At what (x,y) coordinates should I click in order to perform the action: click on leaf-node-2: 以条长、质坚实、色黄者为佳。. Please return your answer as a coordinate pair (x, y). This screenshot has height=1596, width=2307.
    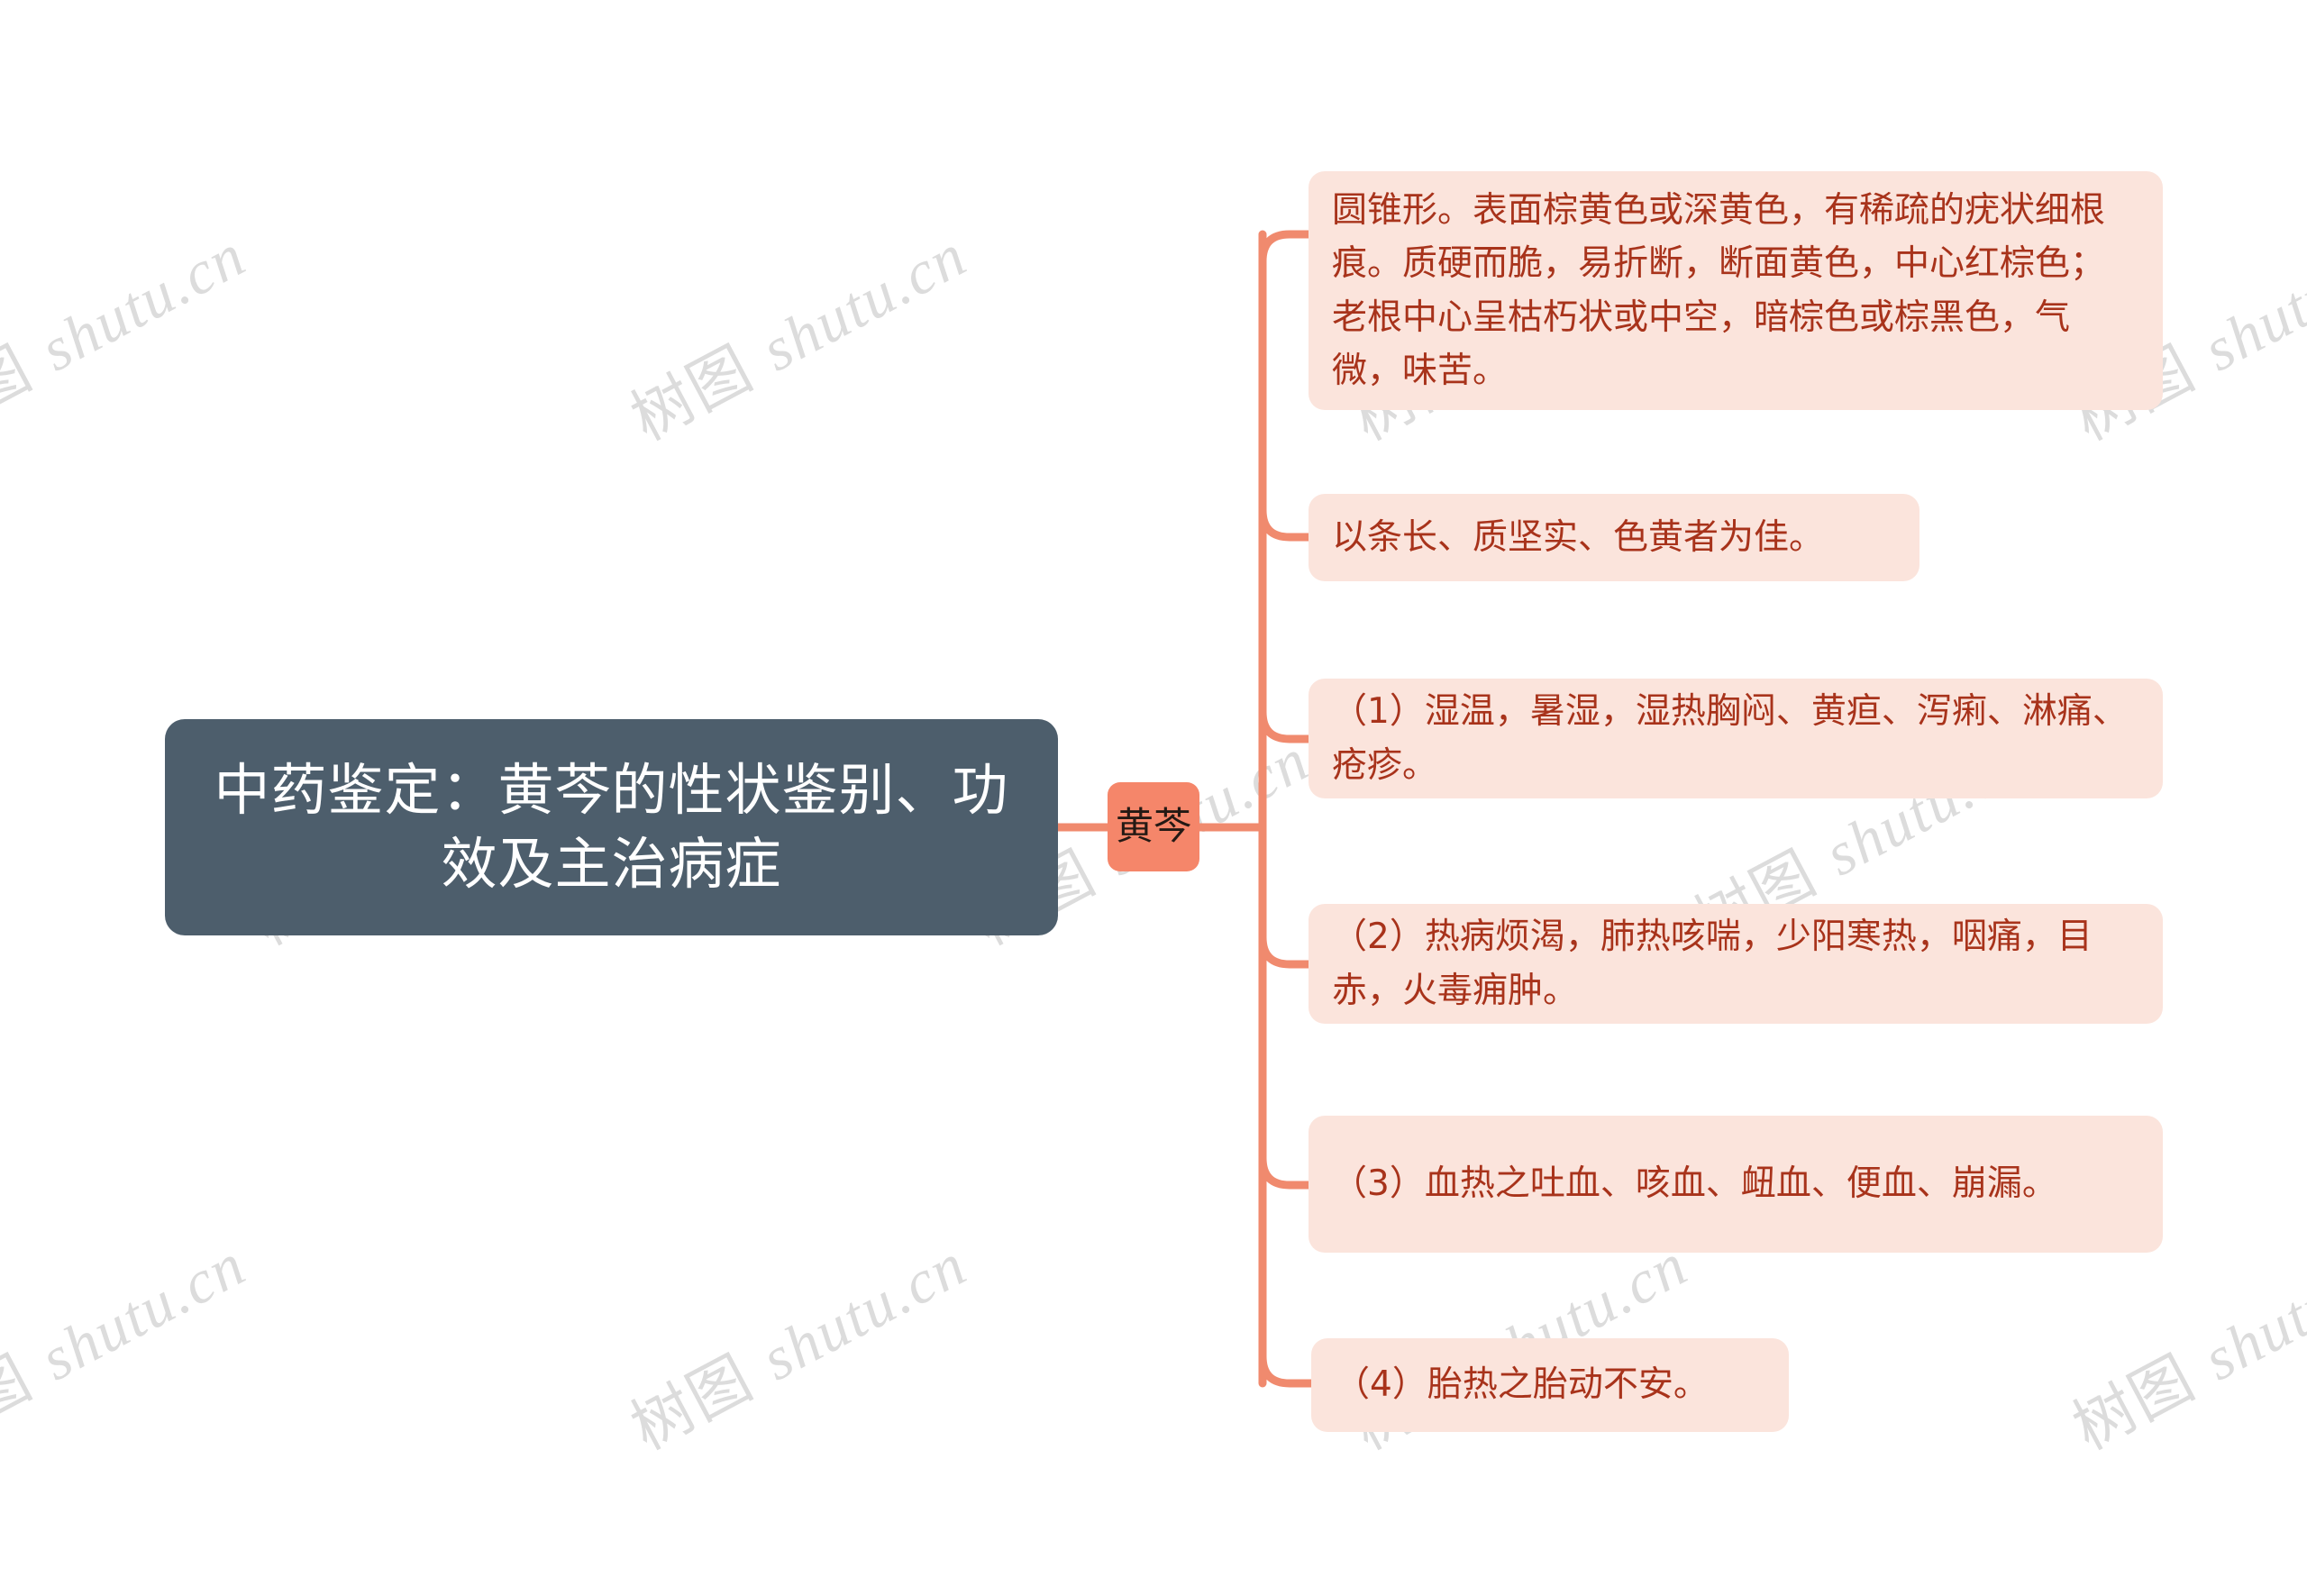
    Looking at the image, I should click on (1614, 537).